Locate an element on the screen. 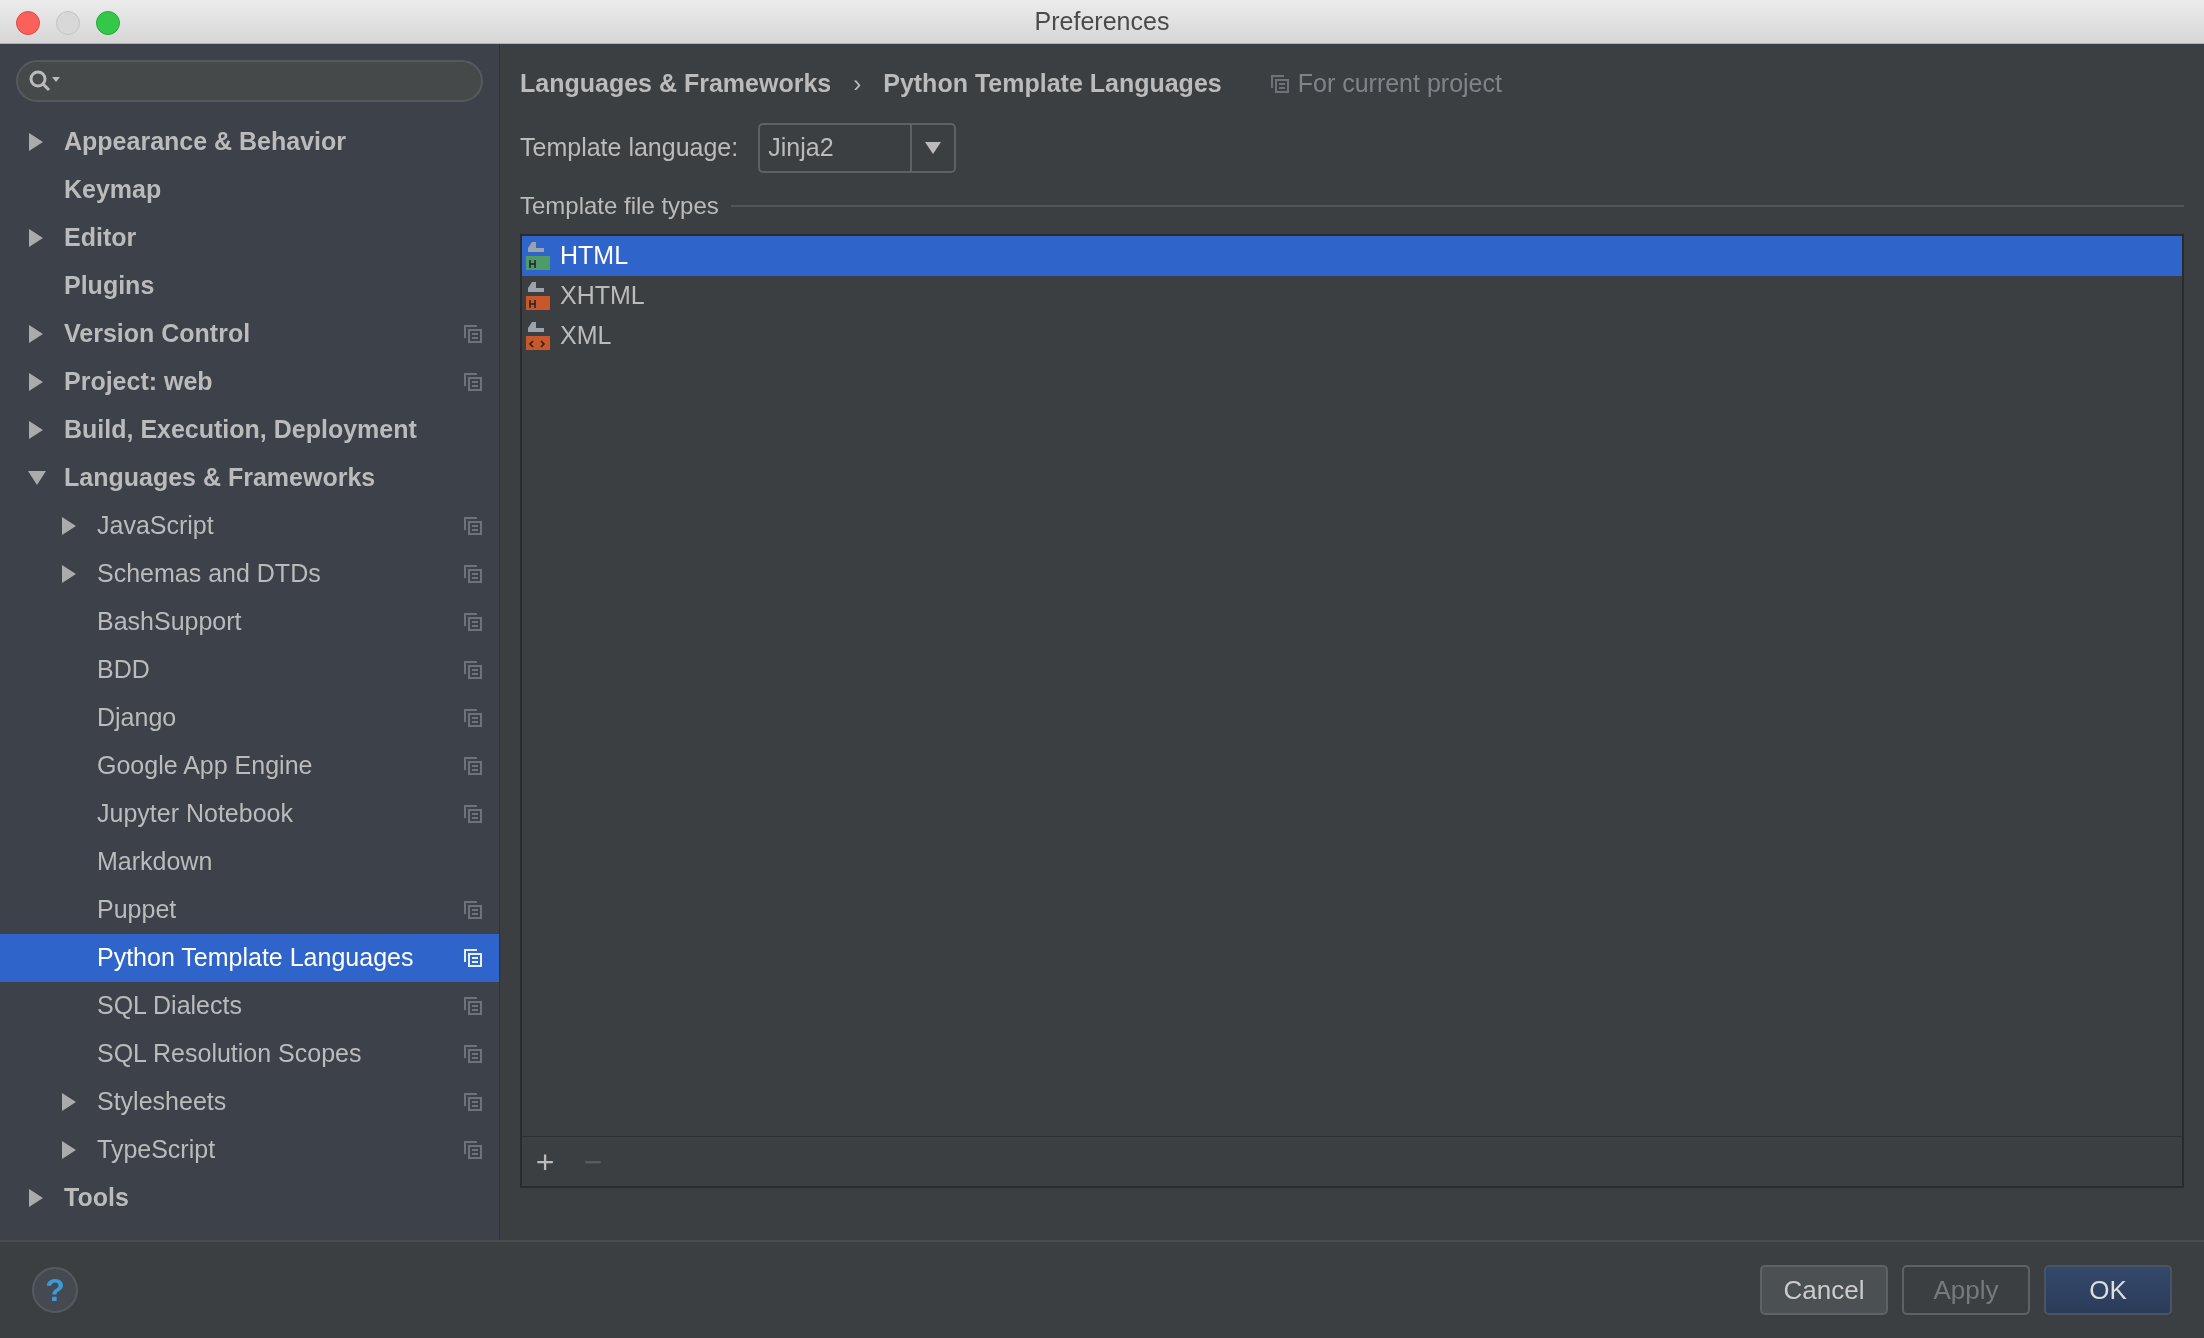 The height and width of the screenshot is (1338, 2204). tree-item: Schemas and DTDs is located at coordinates (249, 574).